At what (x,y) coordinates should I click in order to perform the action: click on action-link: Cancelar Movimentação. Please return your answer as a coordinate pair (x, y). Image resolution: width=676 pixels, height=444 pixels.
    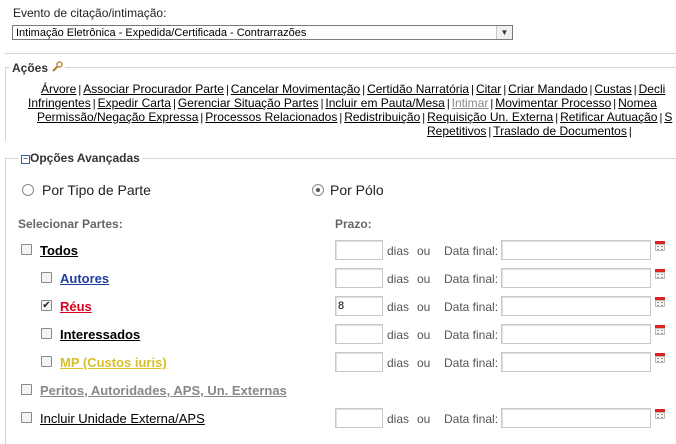
    Looking at the image, I should click on (295, 89).